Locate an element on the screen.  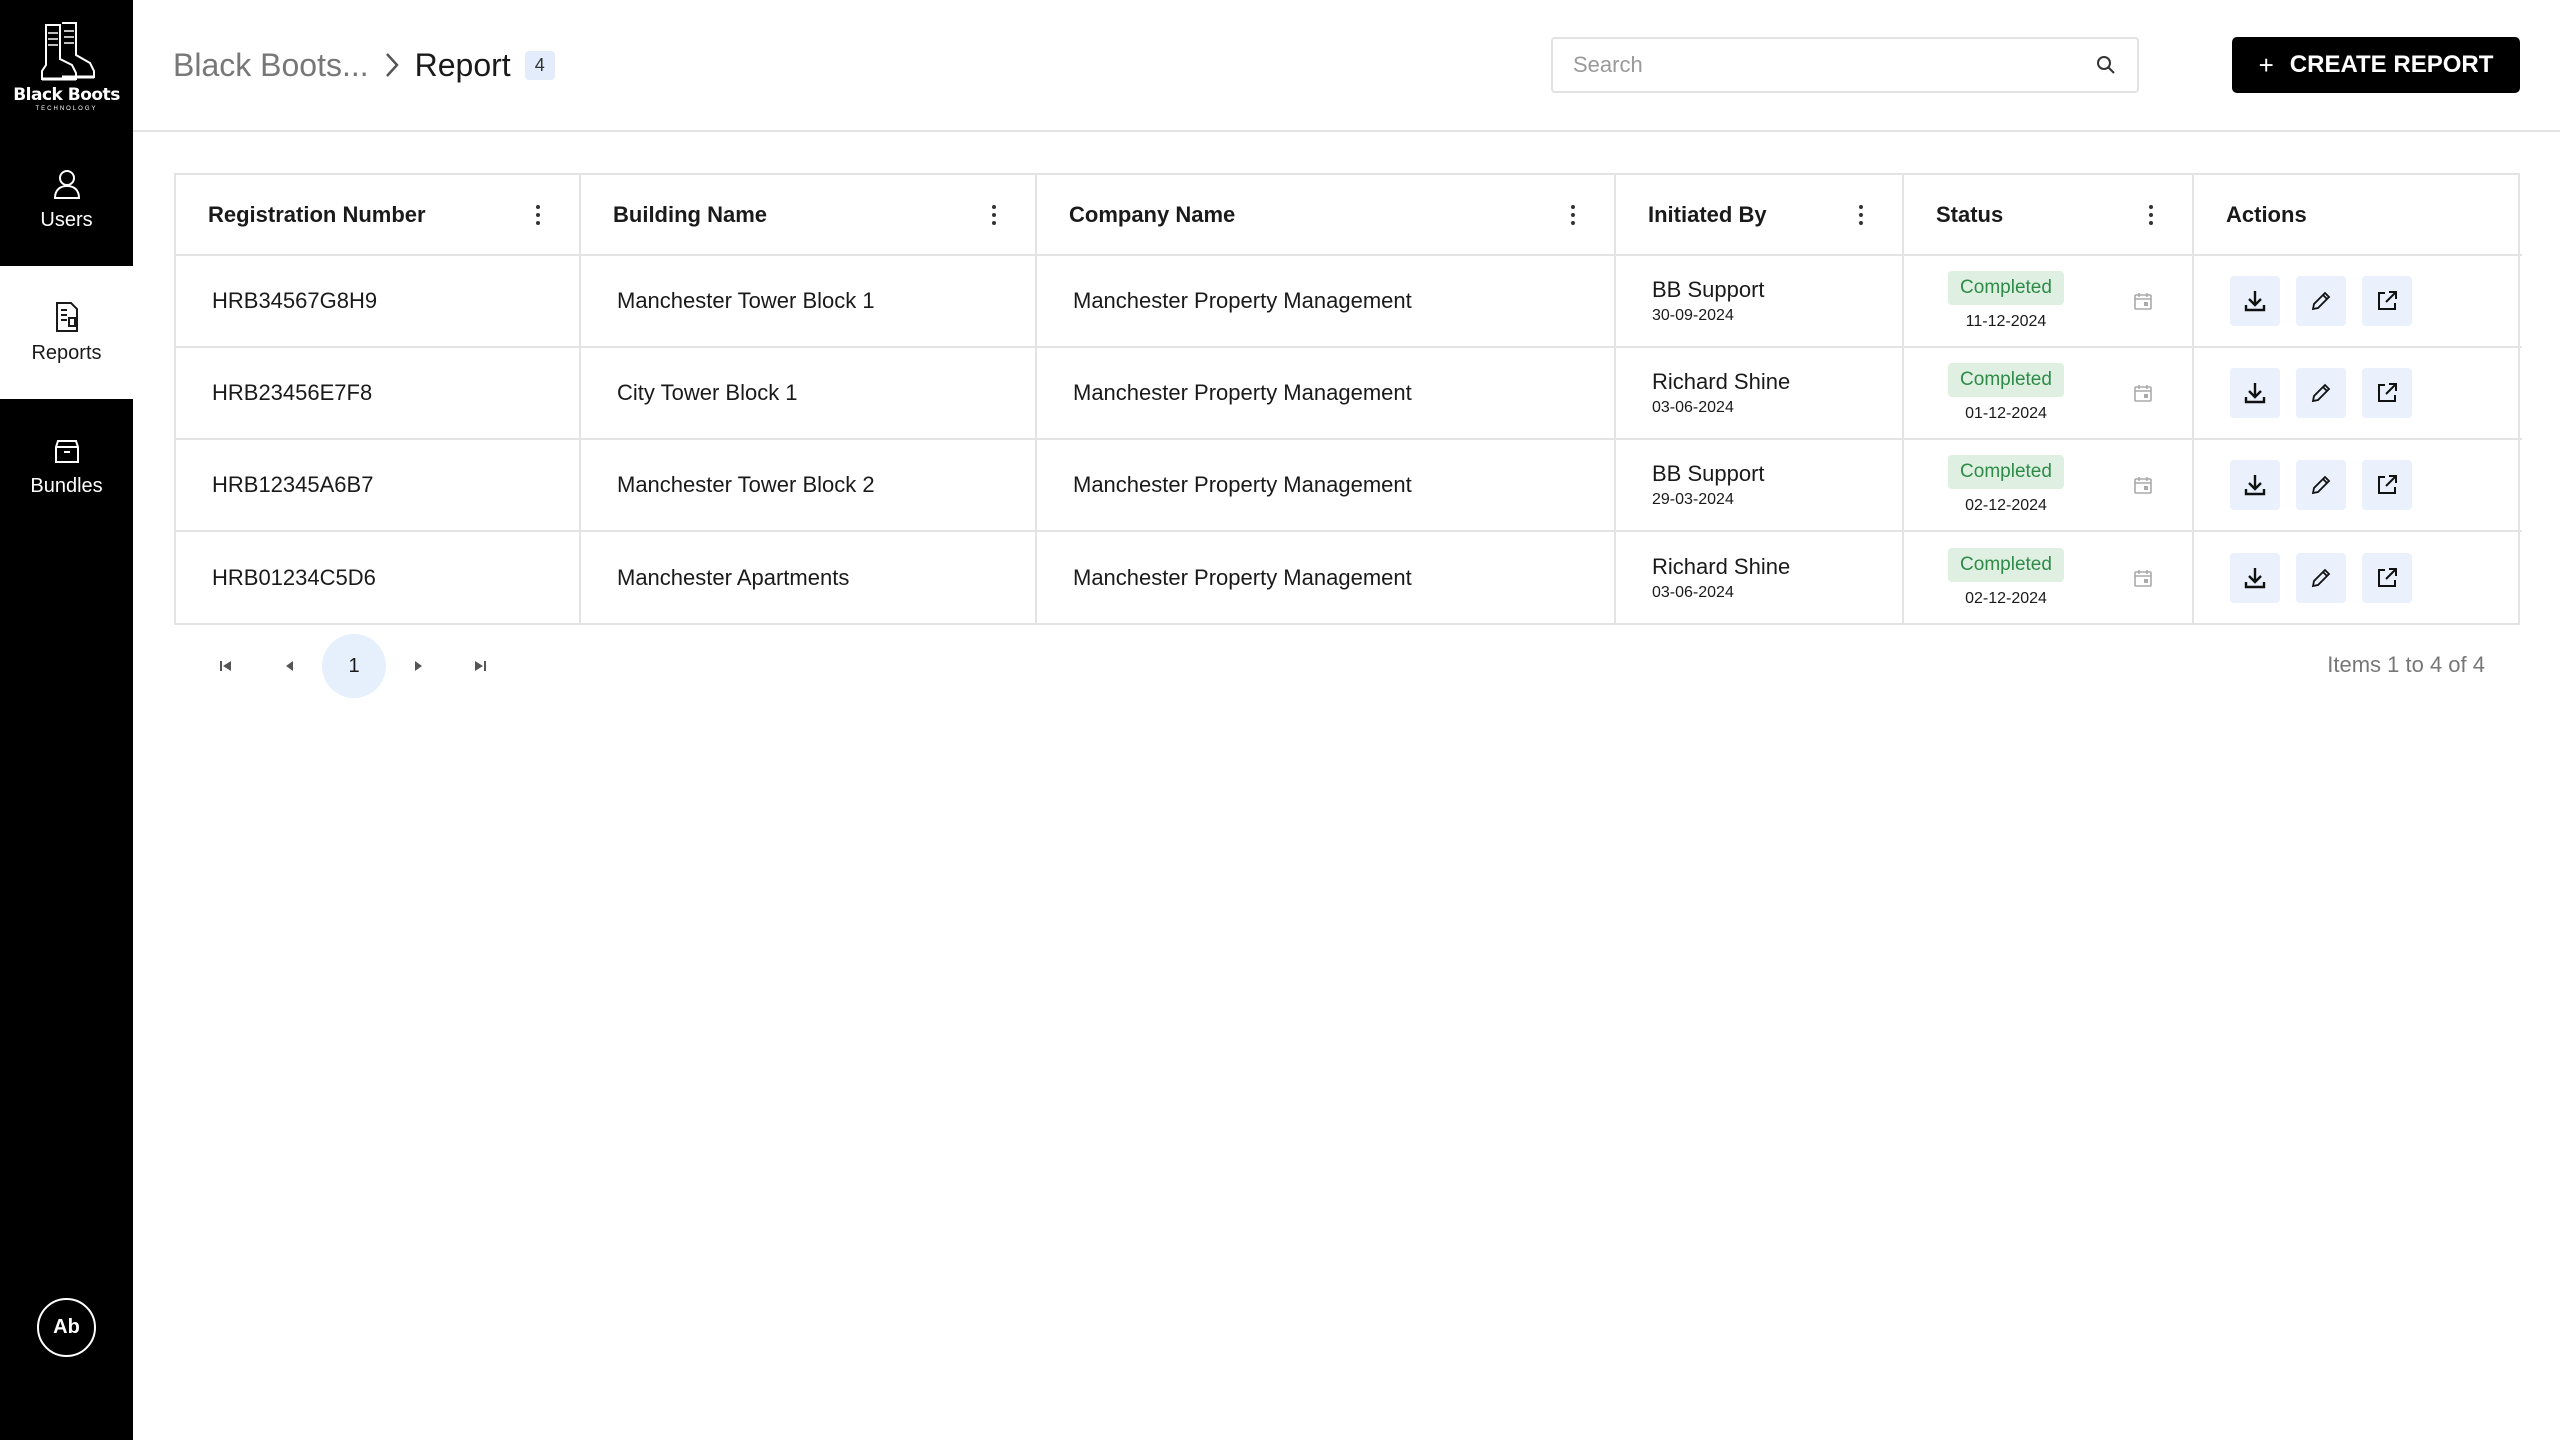
cell-building: City Tower Block 1 is located at coordinates (808, 393).